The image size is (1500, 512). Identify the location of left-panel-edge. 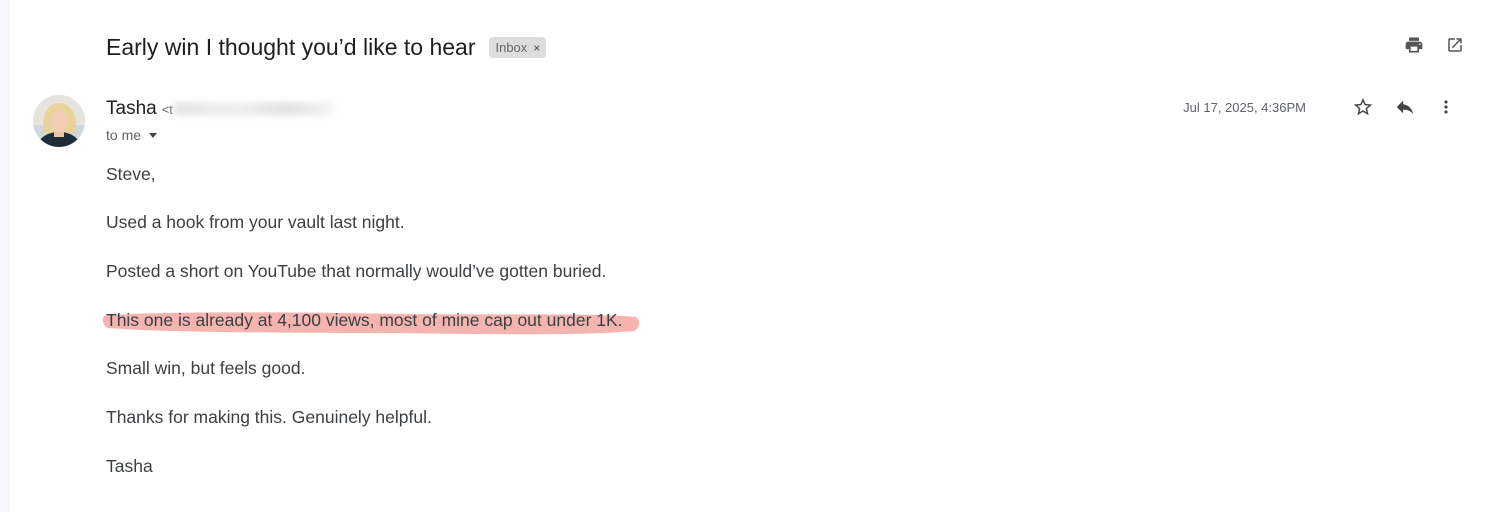
(5, 256).